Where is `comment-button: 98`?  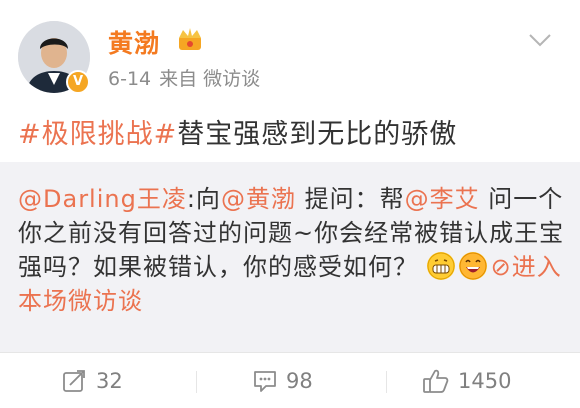
comment-button: 98 is located at coordinates (282, 380).